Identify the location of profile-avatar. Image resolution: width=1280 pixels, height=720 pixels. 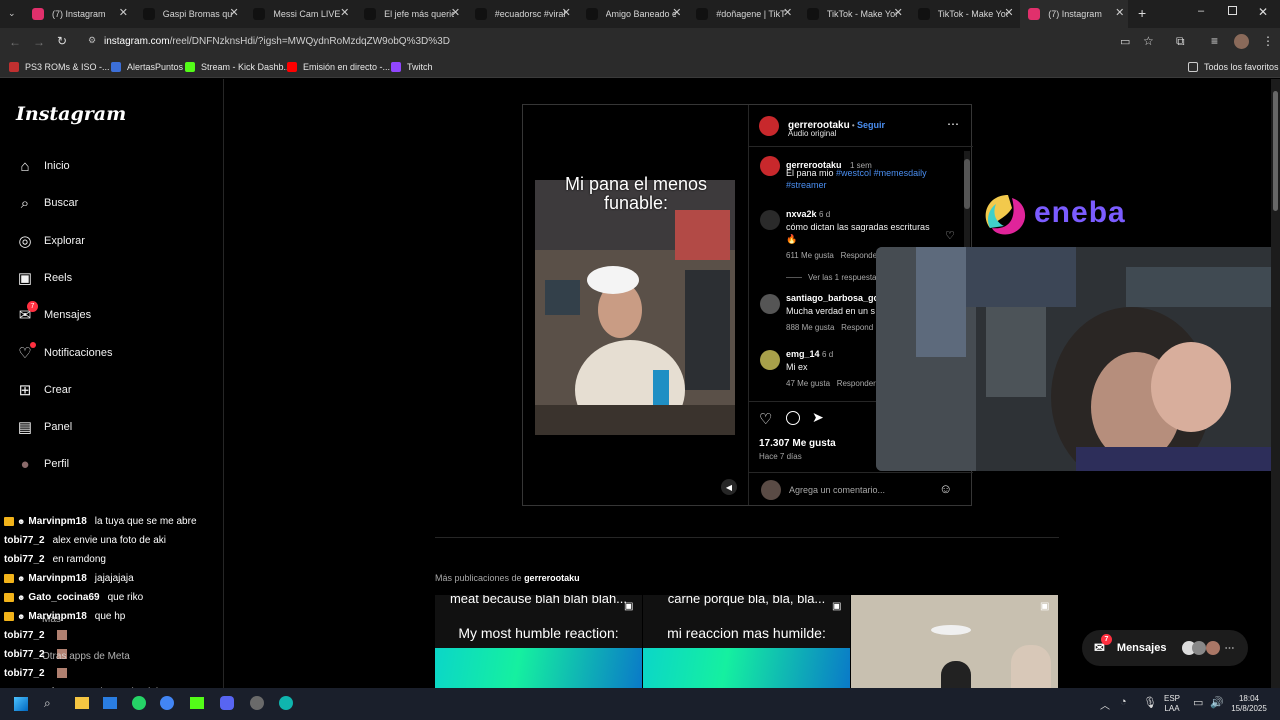
(1241, 41).